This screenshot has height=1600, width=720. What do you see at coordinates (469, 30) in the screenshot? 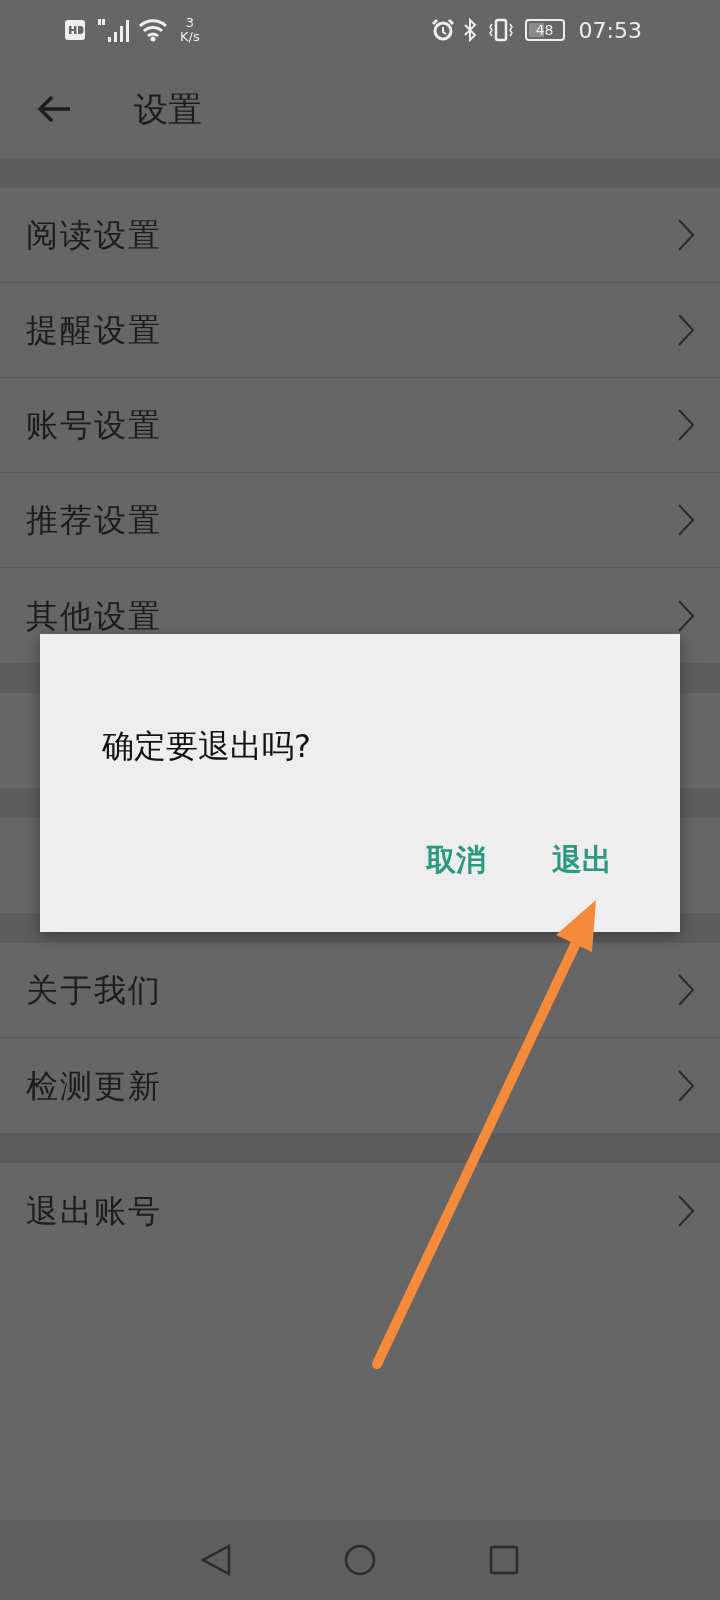
I see `bluetooth-icon` at bounding box center [469, 30].